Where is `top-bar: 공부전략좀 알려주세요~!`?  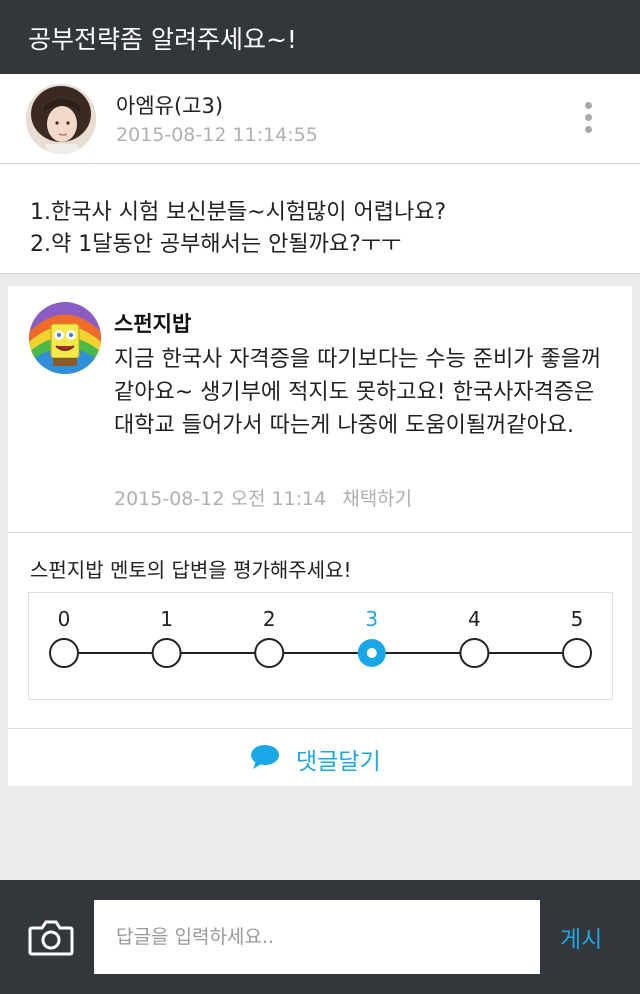
top-bar: 공부전략좀 알려주세요~! is located at coordinates (320, 37).